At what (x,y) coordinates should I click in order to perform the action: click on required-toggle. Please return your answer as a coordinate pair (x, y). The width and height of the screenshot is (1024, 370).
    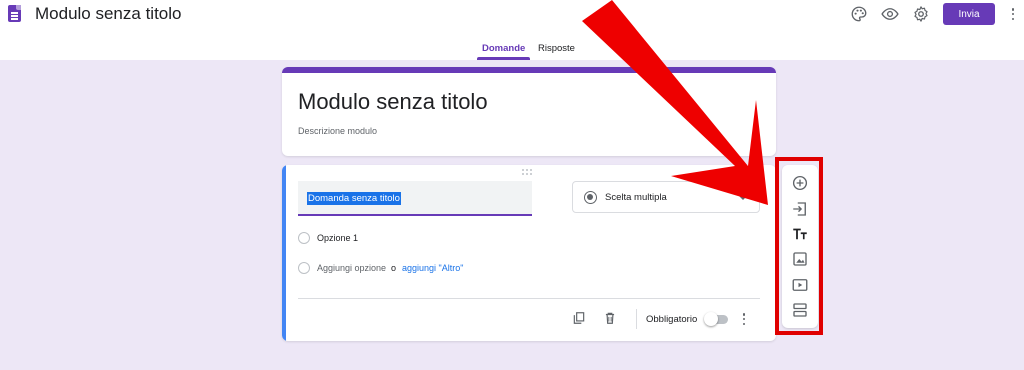
    Looking at the image, I should click on (711, 319).